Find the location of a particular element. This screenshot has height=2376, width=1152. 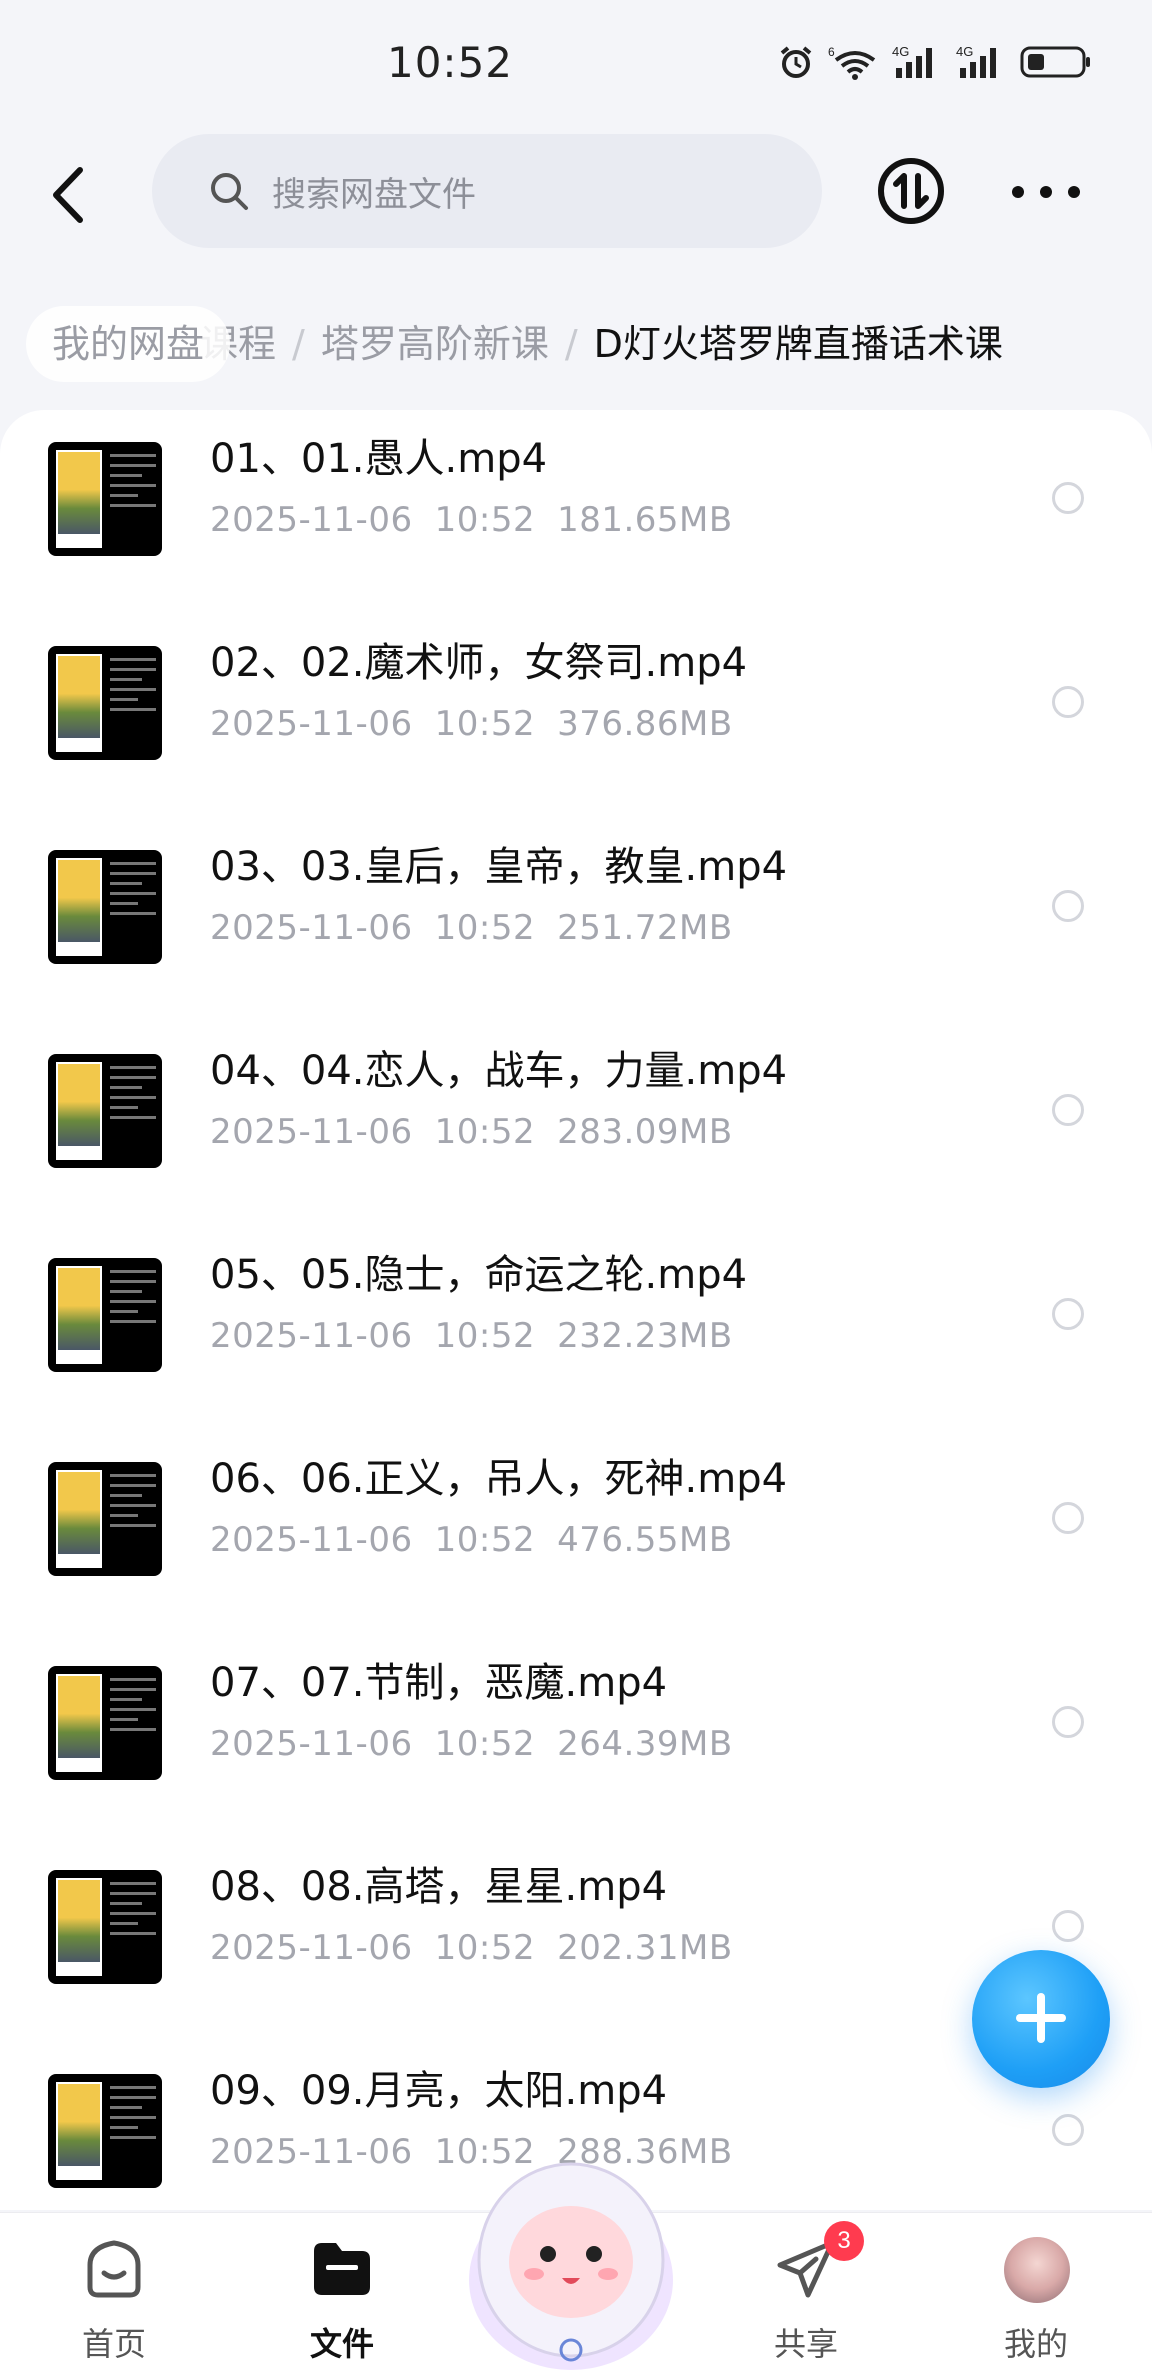

notification-badge: 3 is located at coordinates (844, 2241).